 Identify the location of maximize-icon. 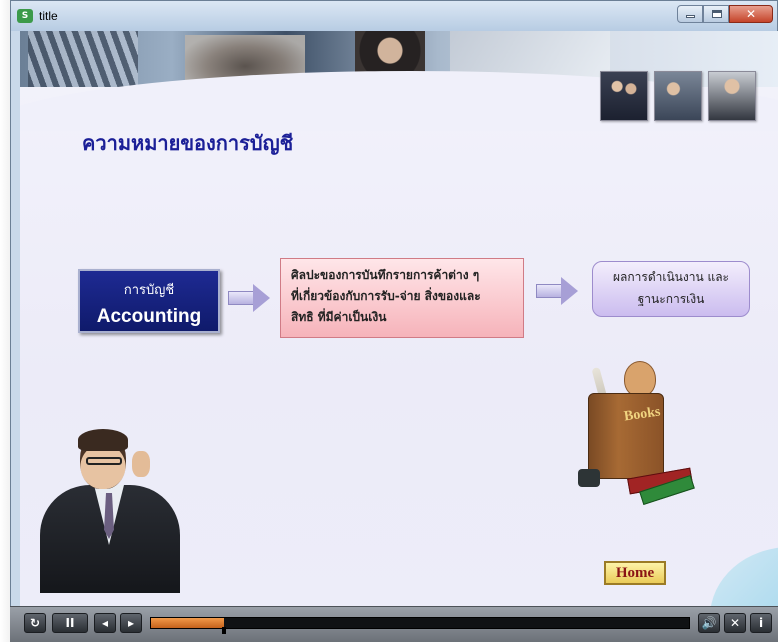
(717, 14).